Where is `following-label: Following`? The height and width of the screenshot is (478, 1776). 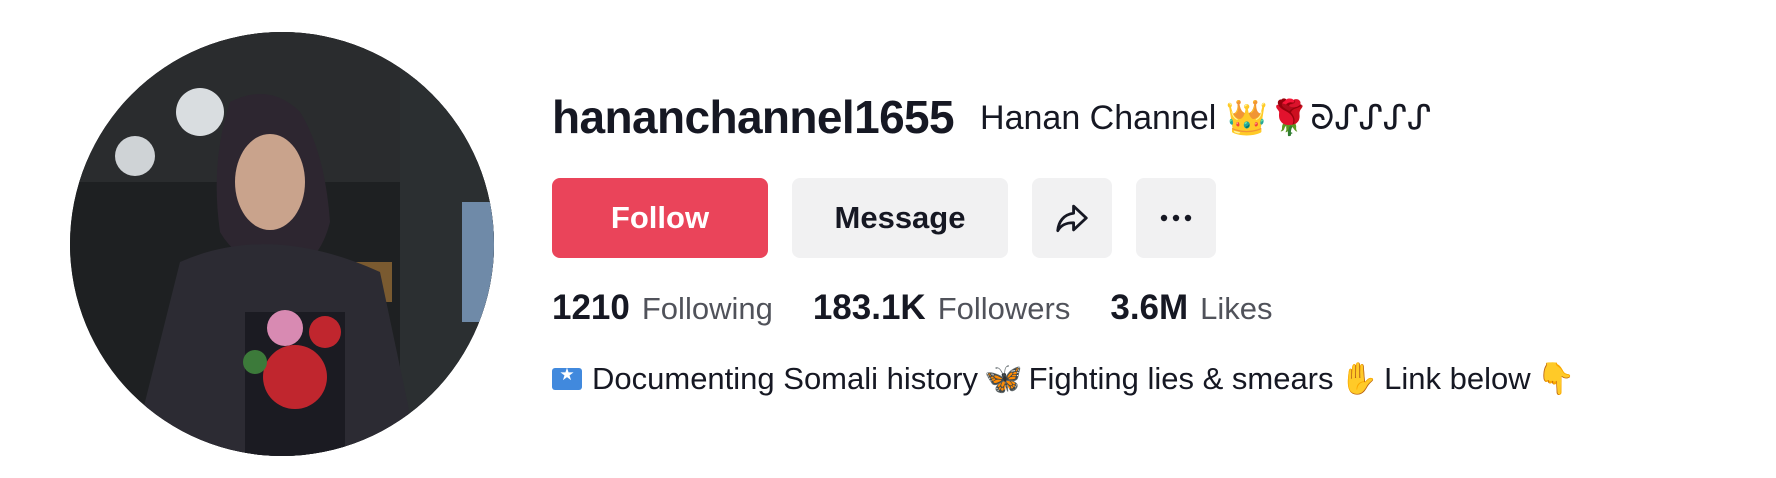
following-label: Following is located at coordinates (707, 308).